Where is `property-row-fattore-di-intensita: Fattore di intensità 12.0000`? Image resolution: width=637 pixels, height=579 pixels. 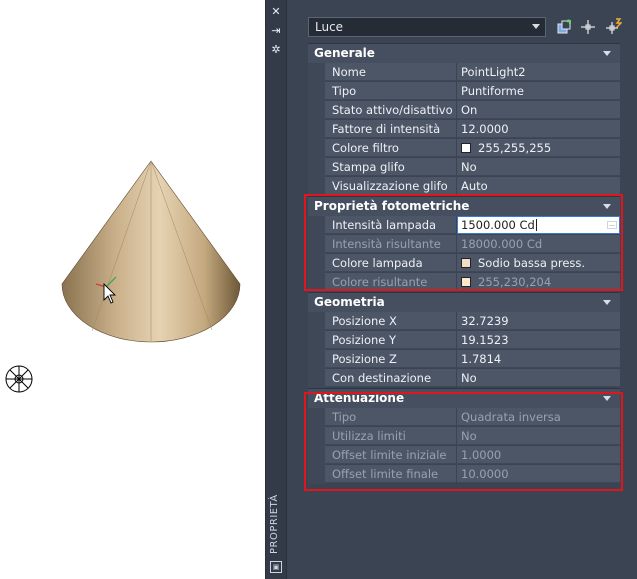
property-row-fattore-di-intensita: Fattore di intensità 12.0000 is located at coordinates (464, 129).